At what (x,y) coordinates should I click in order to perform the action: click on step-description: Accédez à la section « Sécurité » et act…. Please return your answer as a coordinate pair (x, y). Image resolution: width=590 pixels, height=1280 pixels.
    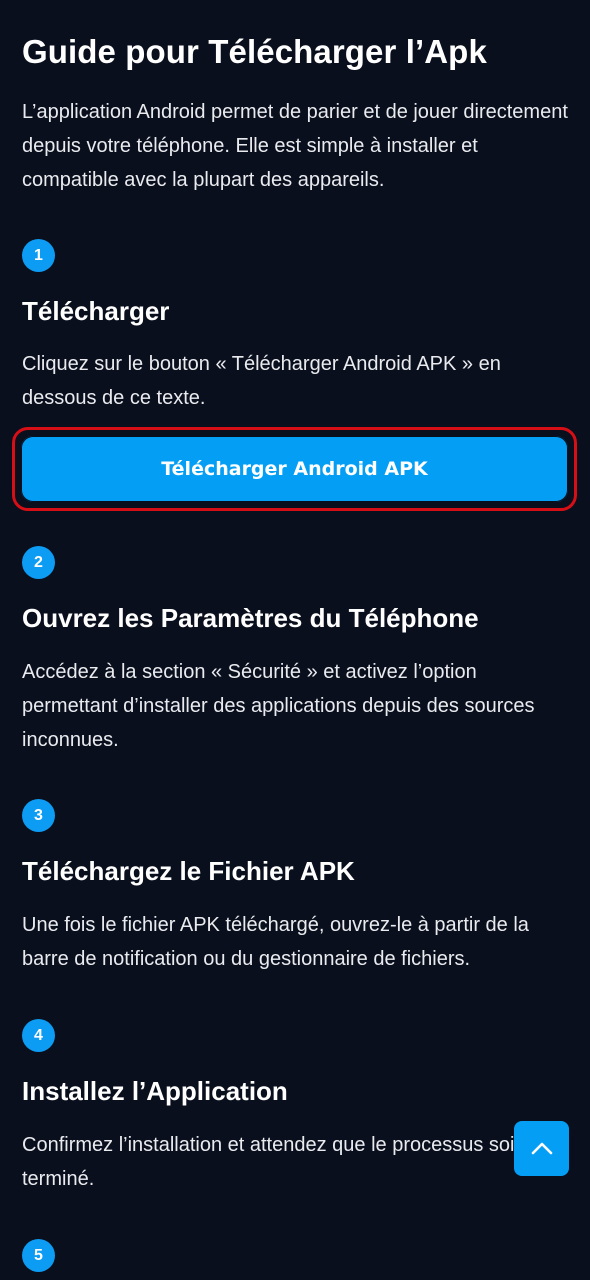
    Looking at the image, I should click on (278, 706).